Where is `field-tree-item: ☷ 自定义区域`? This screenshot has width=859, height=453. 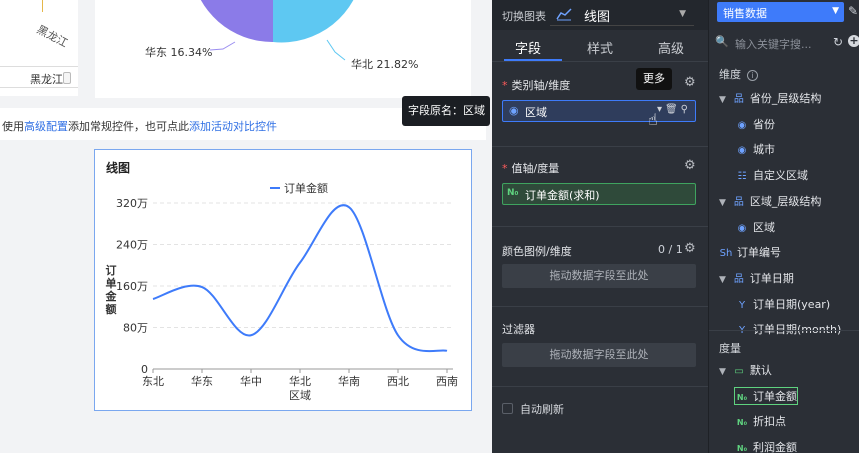 field-tree-item: ☷ 自定义区域 is located at coordinates (771, 175).